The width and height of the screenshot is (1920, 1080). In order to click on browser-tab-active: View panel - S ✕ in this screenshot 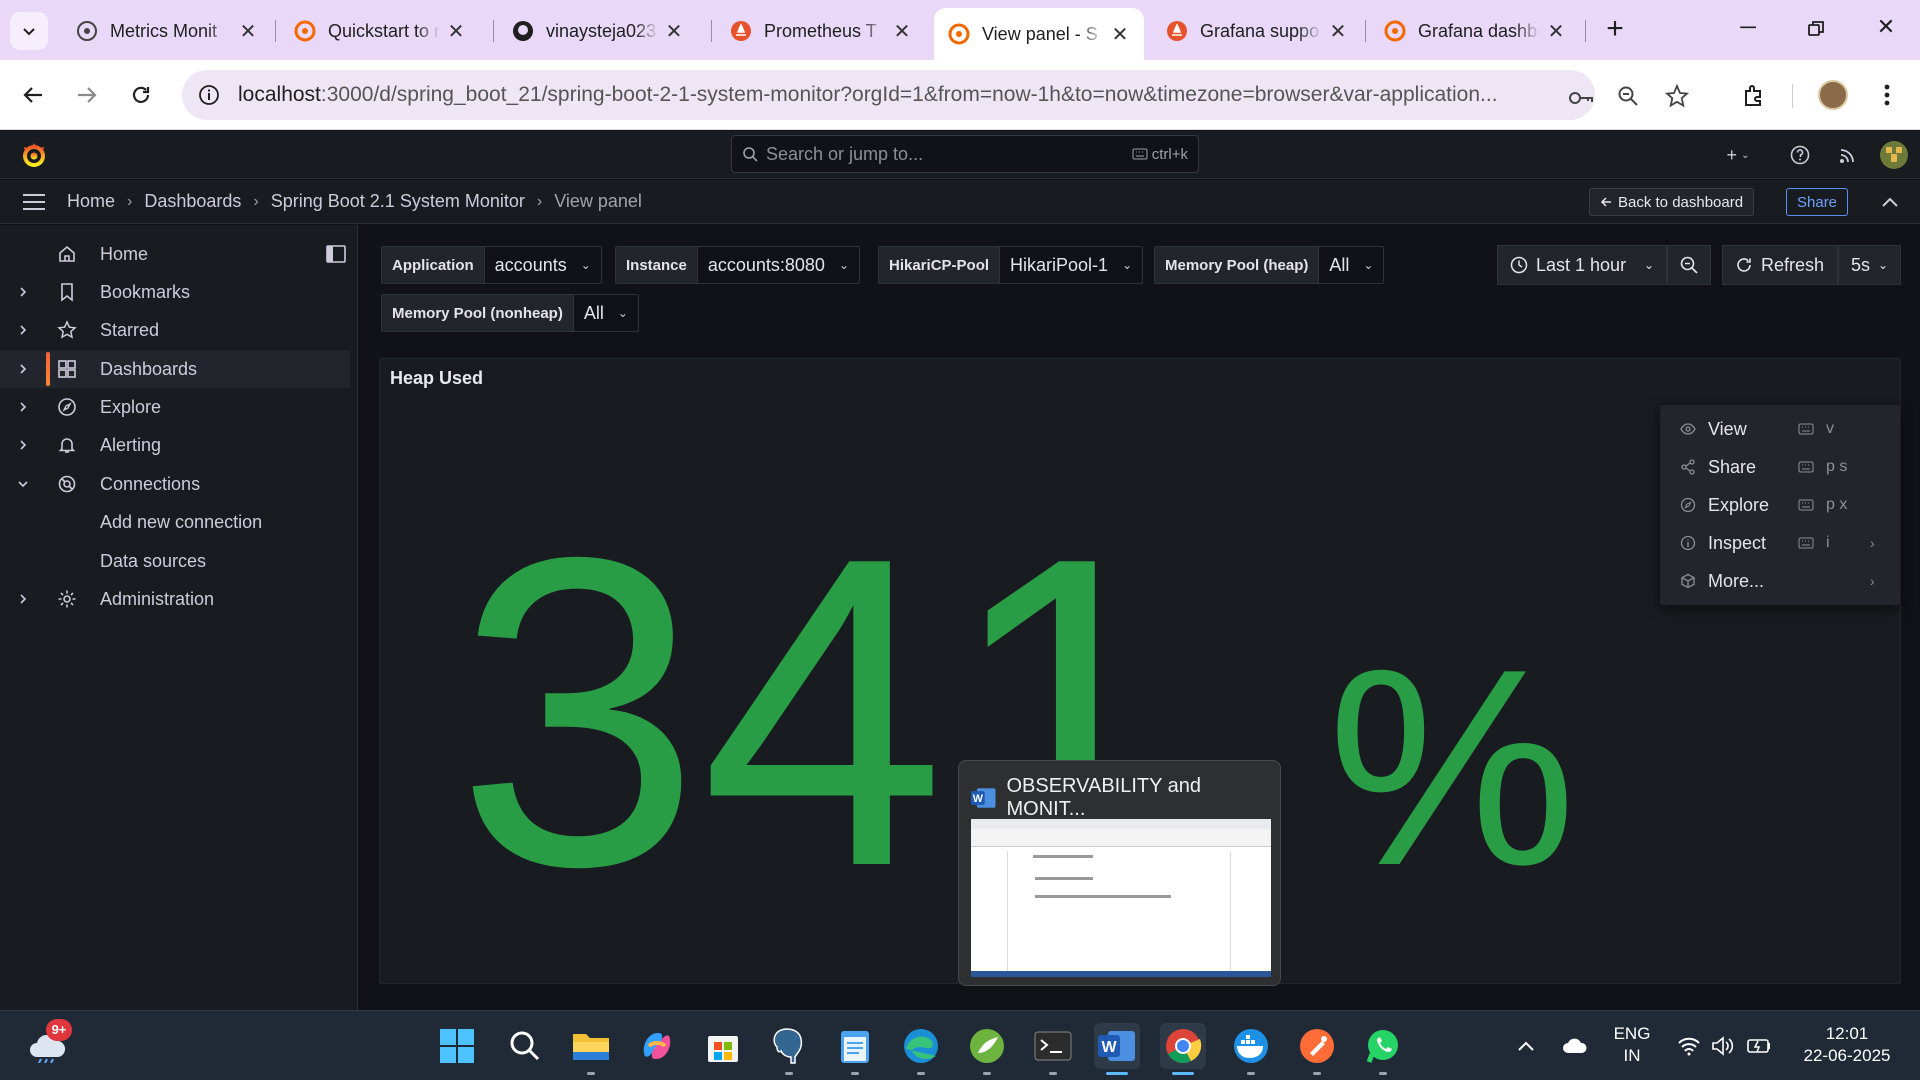, I will do `click(1039, 34)`.